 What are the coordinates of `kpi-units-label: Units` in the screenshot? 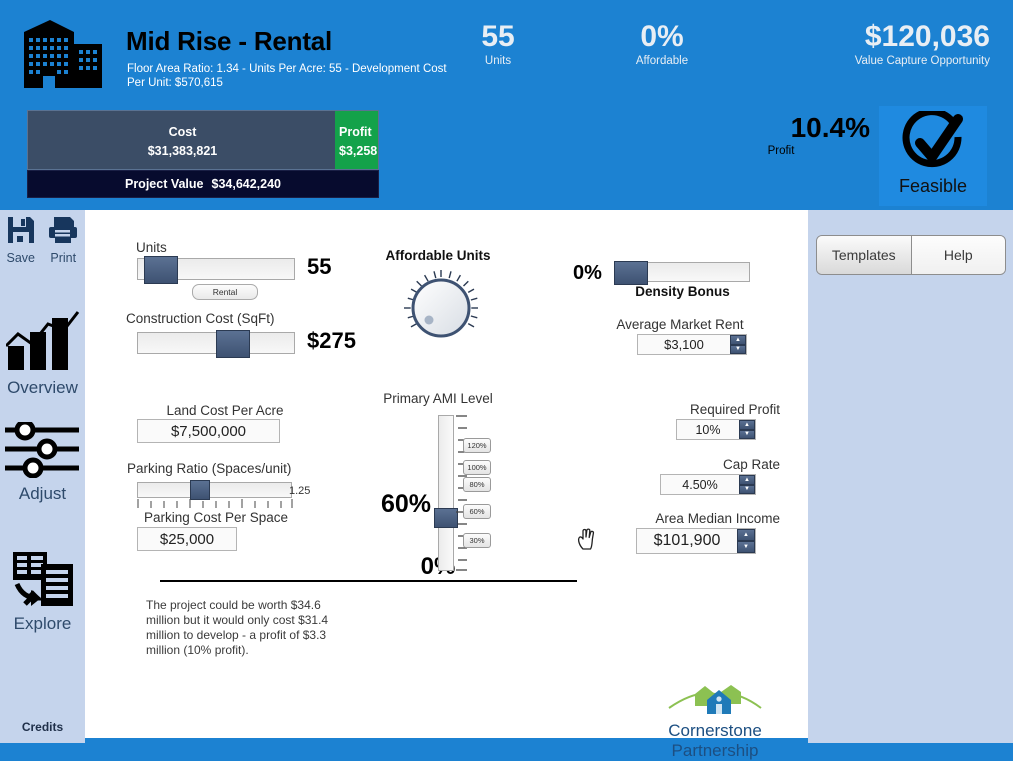 It's located at (498, 61).